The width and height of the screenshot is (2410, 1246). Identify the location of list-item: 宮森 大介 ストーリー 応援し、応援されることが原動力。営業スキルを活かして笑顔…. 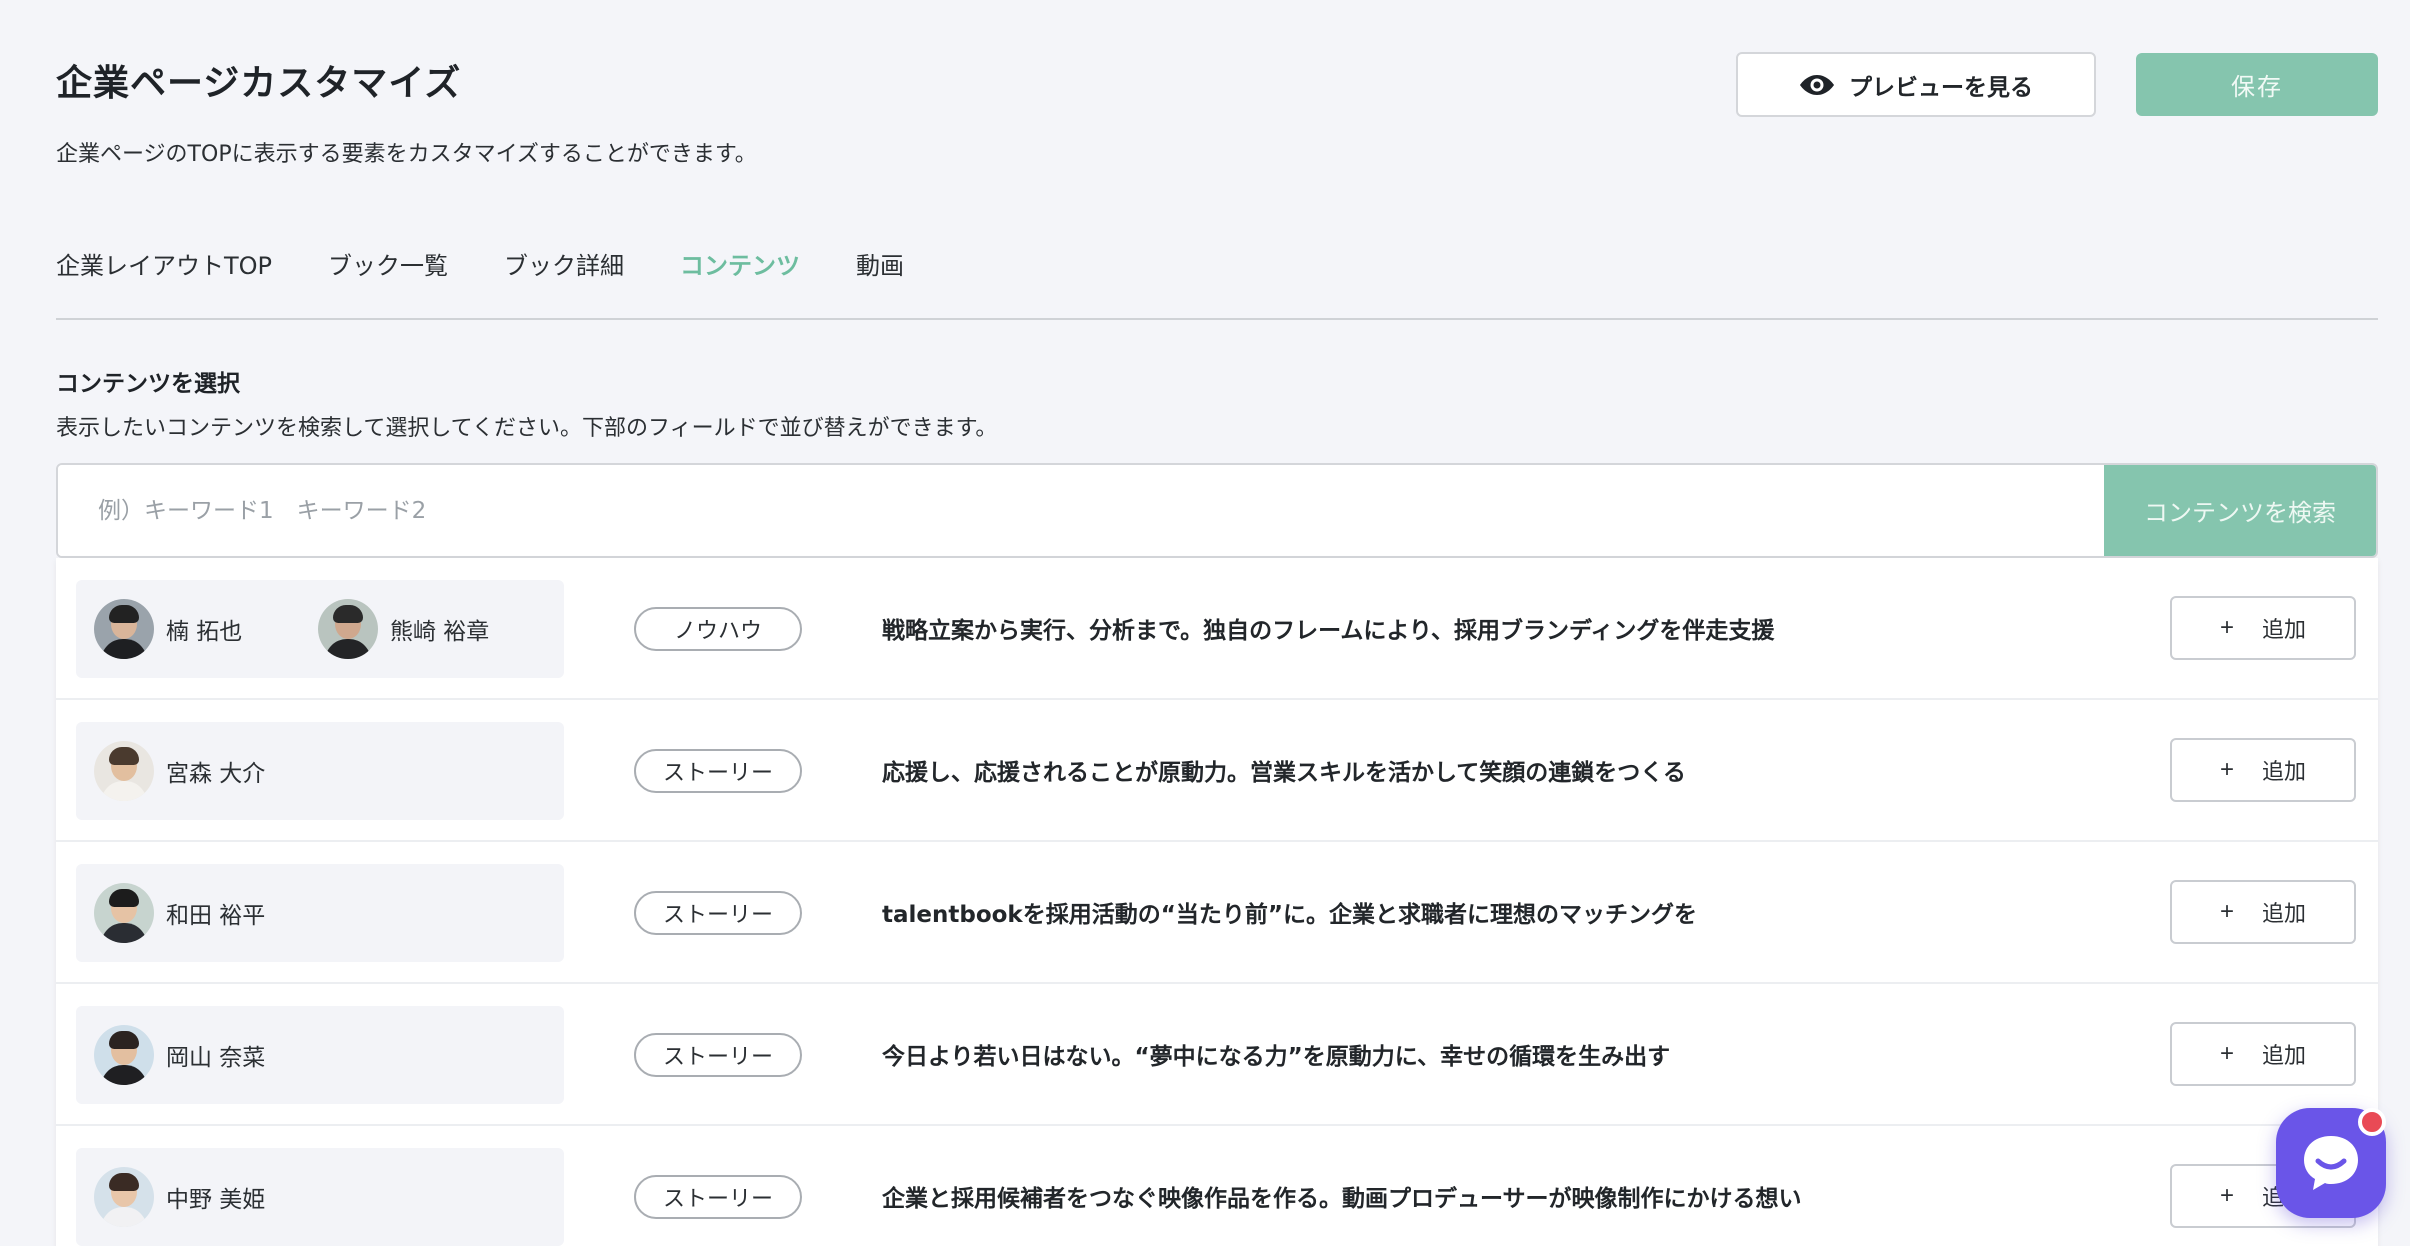
(1217, 771).